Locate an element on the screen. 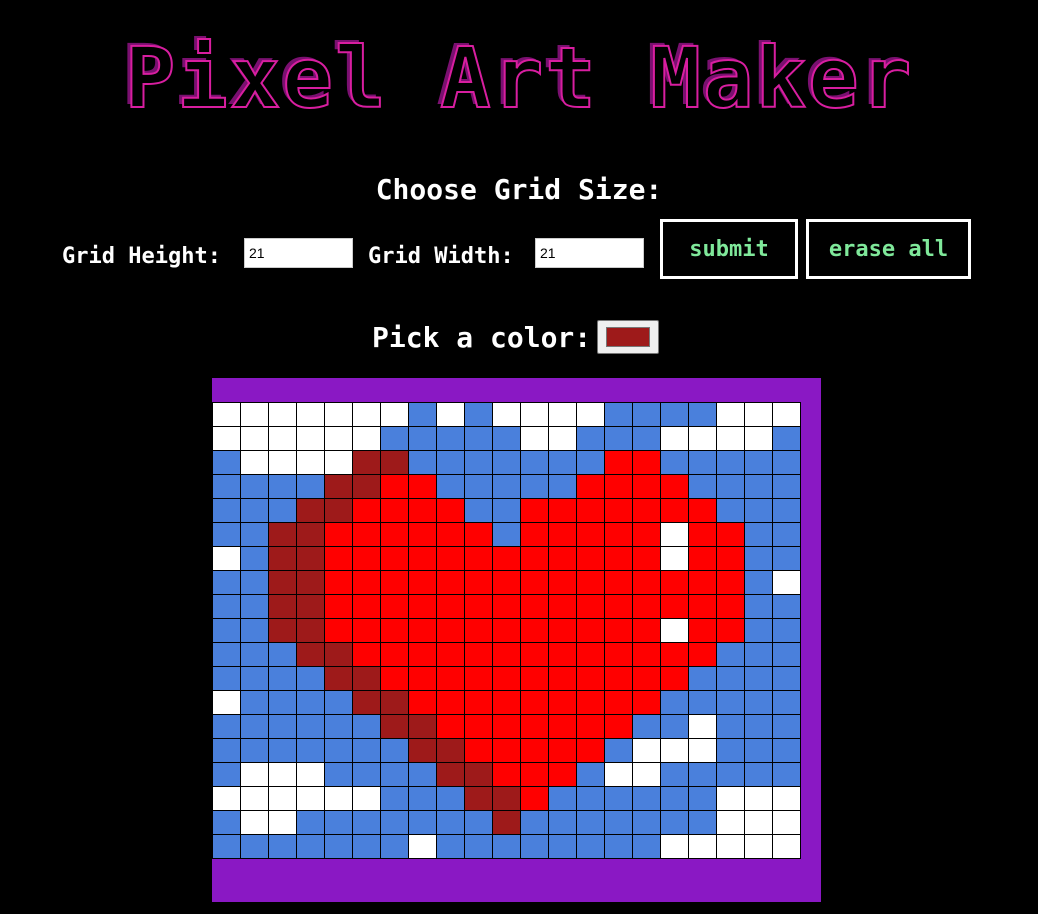 Image resolution: width=1038 pixels, height=914 pixels. grid-width-input is located at coordinates (589, 253).